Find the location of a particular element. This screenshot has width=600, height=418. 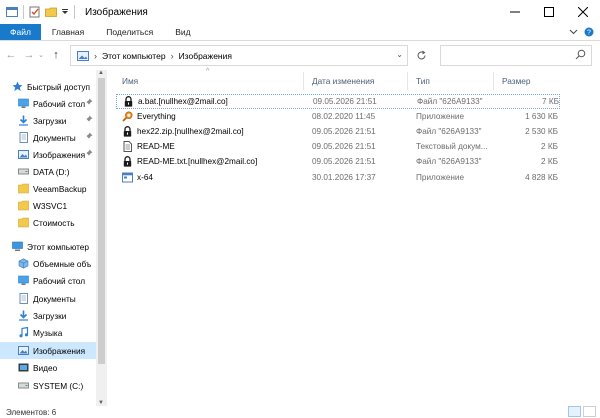

address-row: ← → ⌄ ↑ › Этот компьютер › Изображения ⌄ is located at coordinates (300, 55).